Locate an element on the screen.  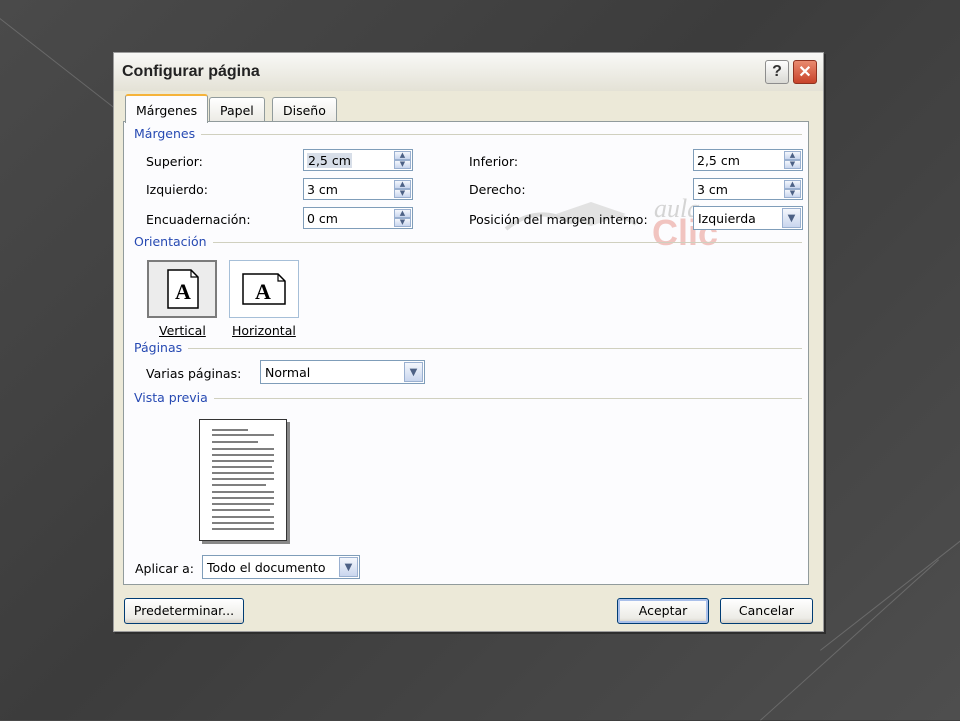
superior-spin: 2,5 cm ▲ ▼ is located at coordinates (358, 160).